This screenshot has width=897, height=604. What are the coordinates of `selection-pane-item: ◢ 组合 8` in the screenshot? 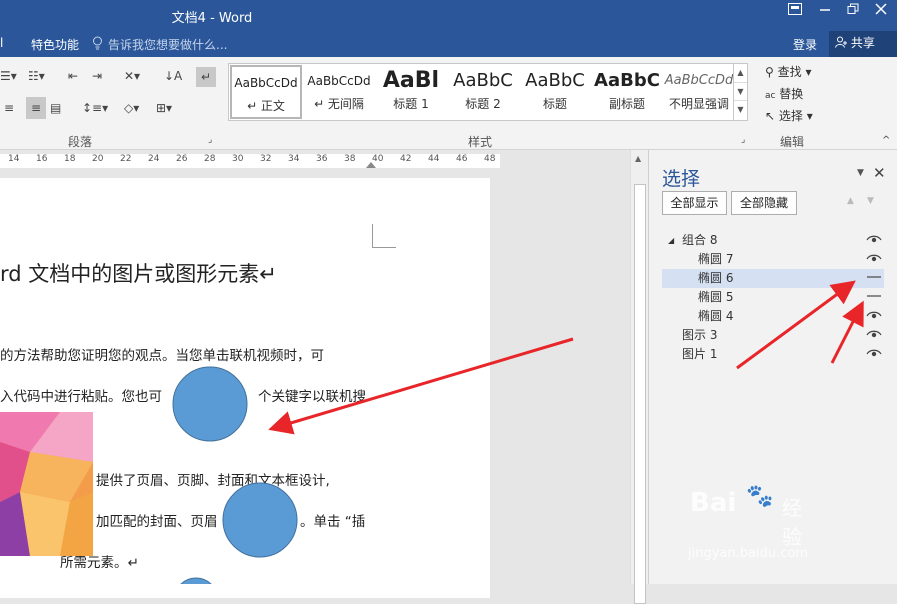 It's located at (773, 240).